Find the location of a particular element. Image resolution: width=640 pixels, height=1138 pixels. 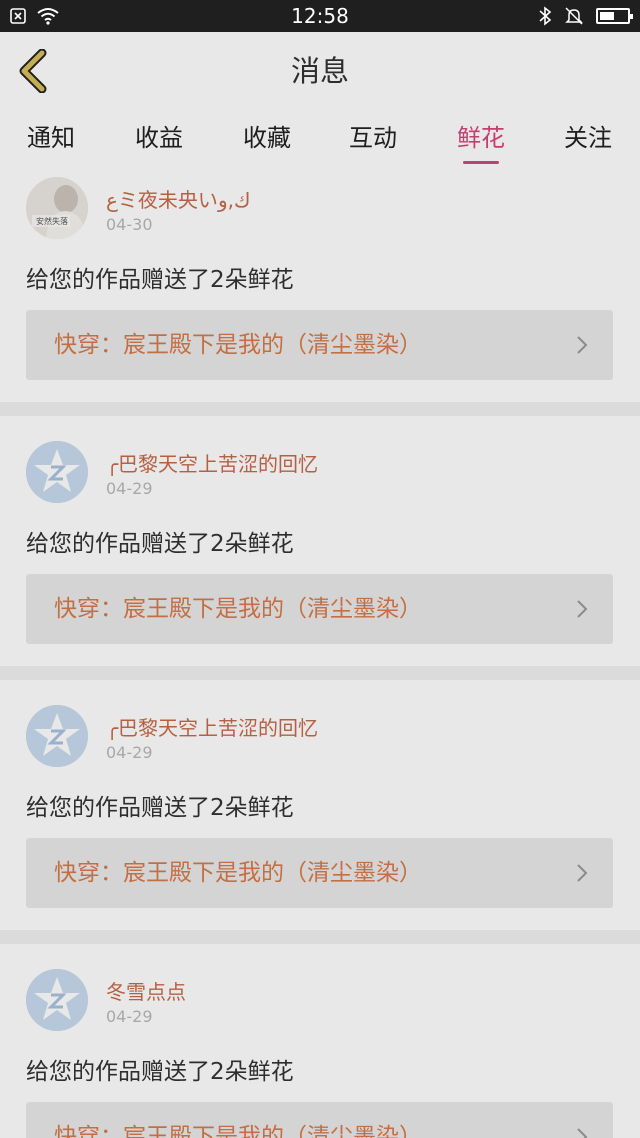

bluetooth-icon is located at coordinates (545, 16).